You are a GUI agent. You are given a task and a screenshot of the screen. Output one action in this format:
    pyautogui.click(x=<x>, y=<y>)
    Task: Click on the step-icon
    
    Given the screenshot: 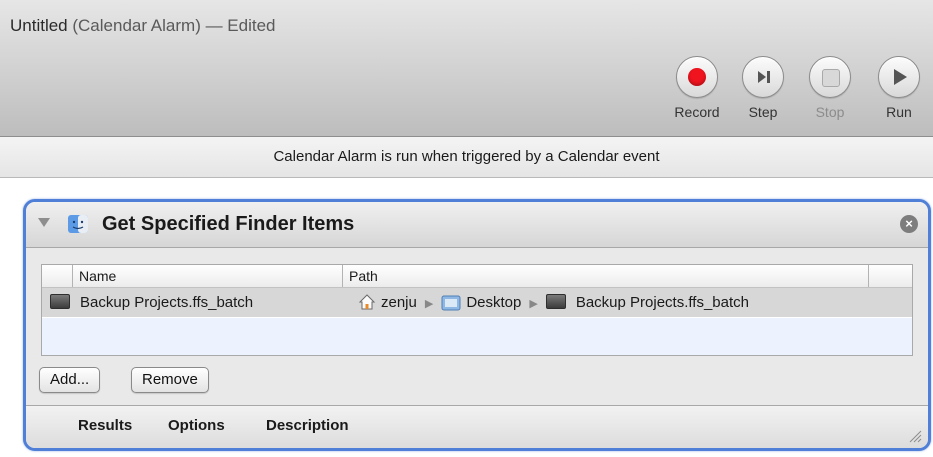 What is the action you would take?
    pyautogui.click(x=763, y=77)
    